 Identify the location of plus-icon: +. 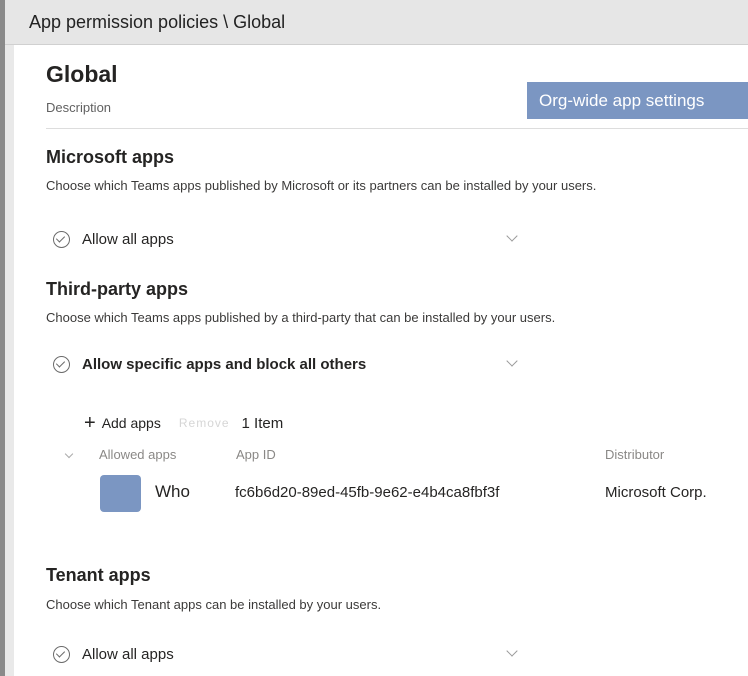
(90, 423).